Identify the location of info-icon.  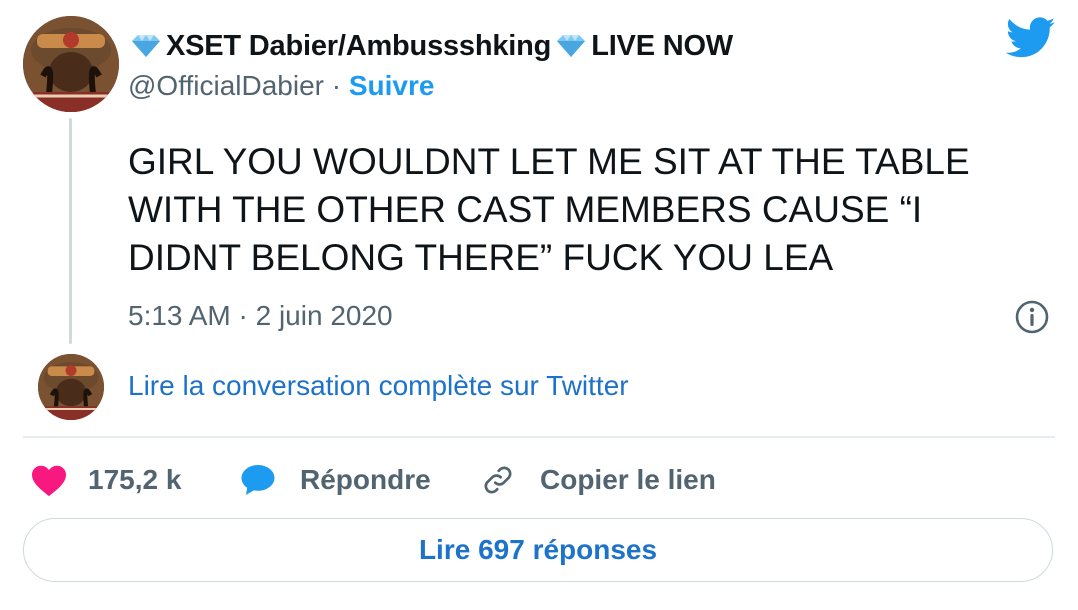
(1032, 317).